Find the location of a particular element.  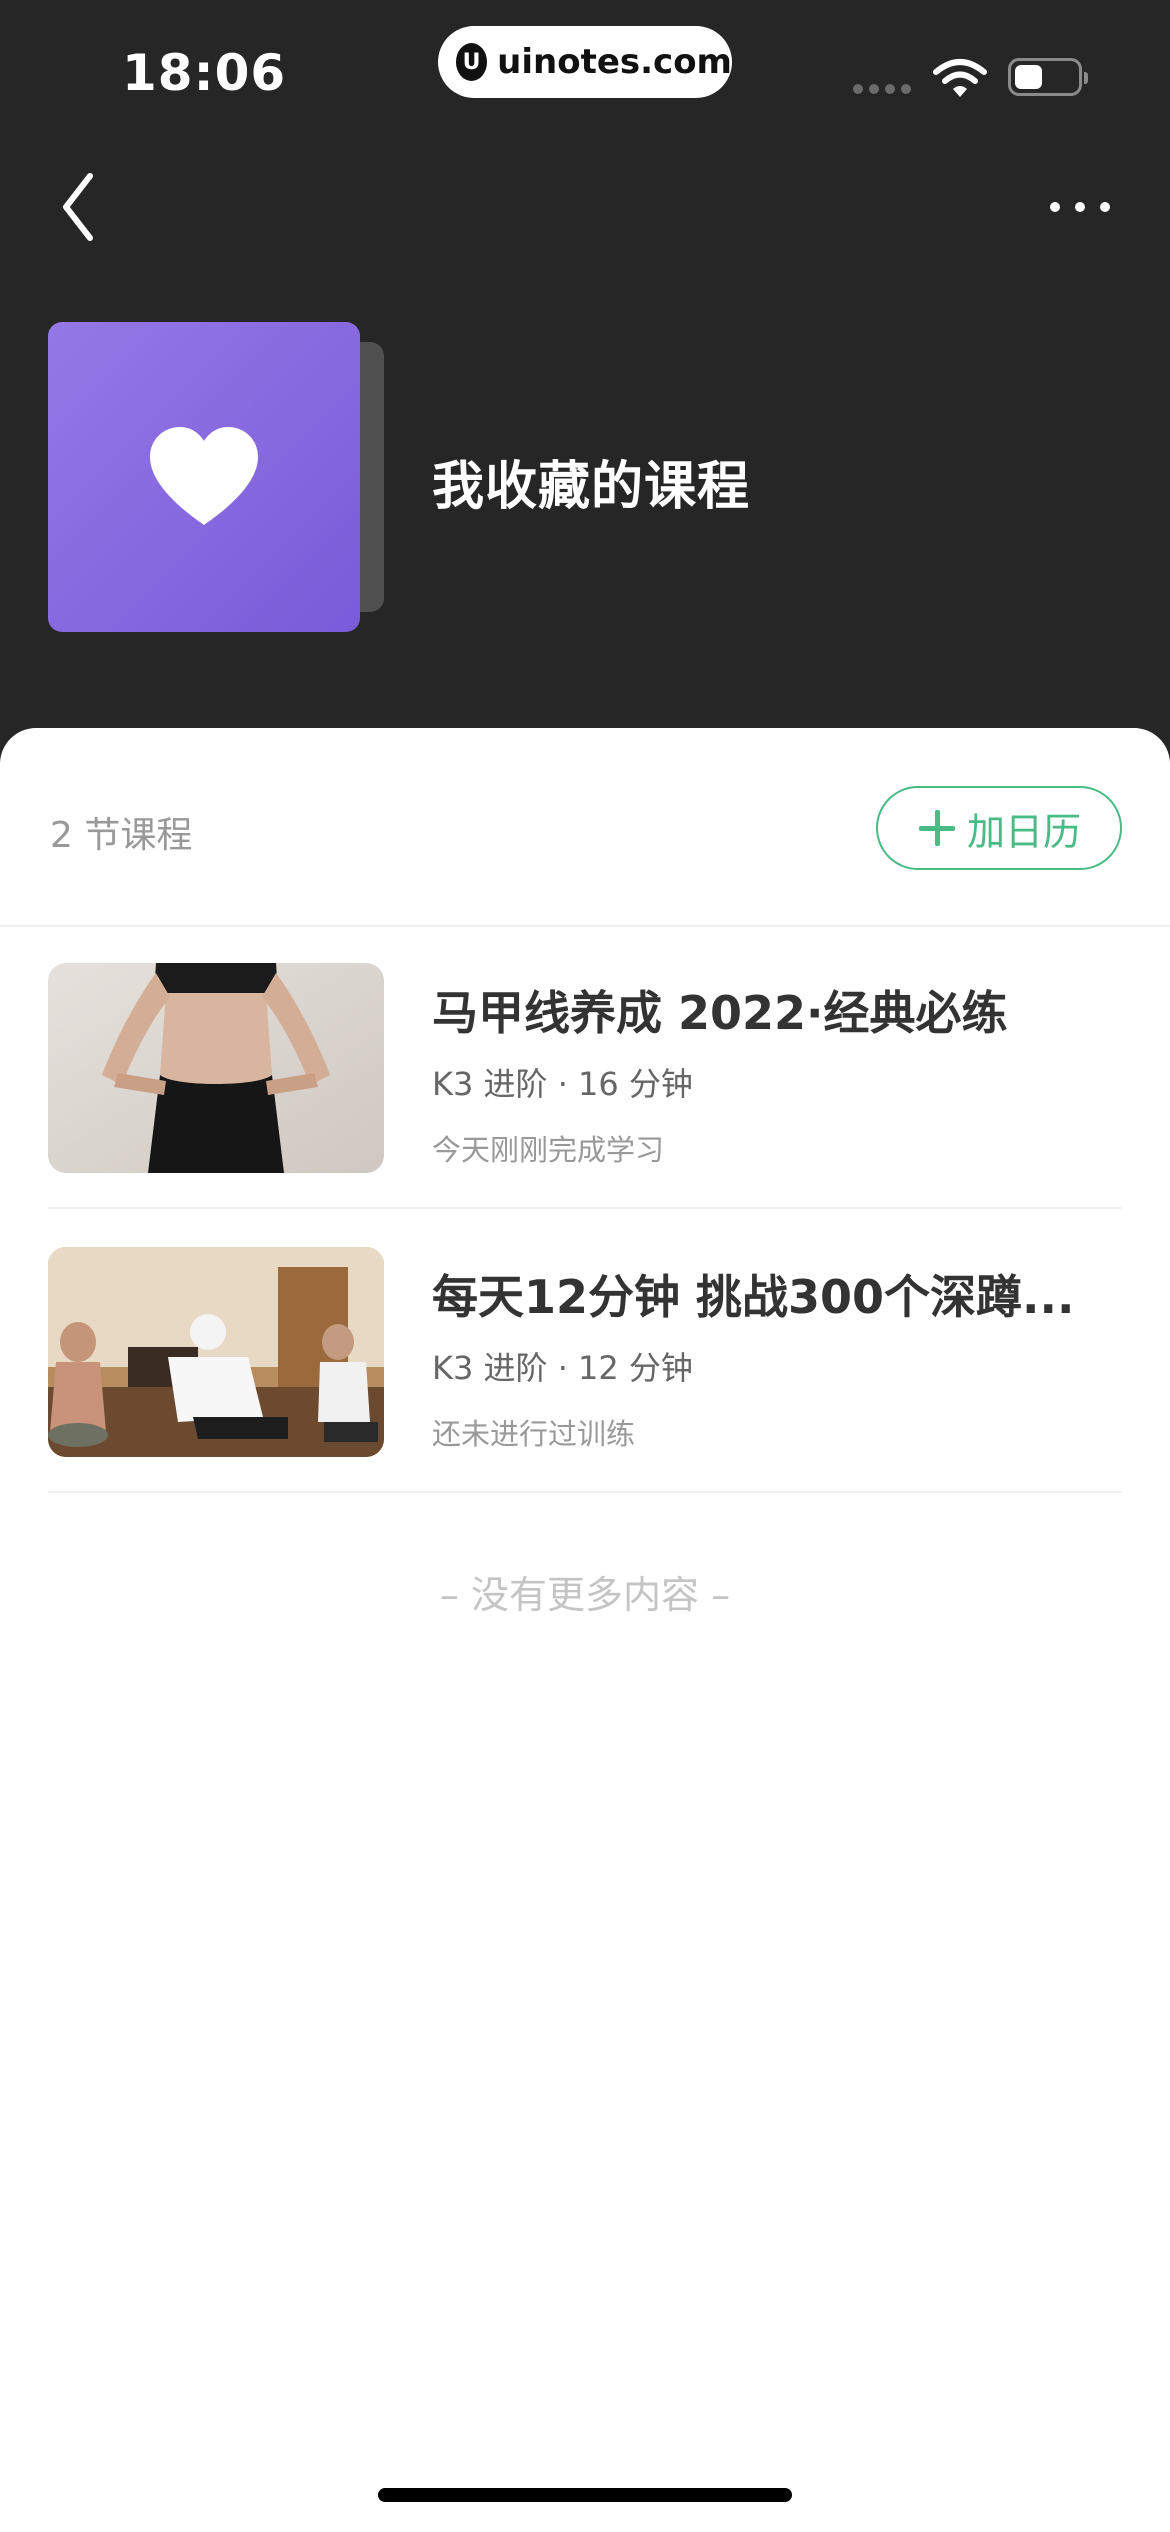

page-title: 我收藏的课程 is located at coordinates (591, 487).